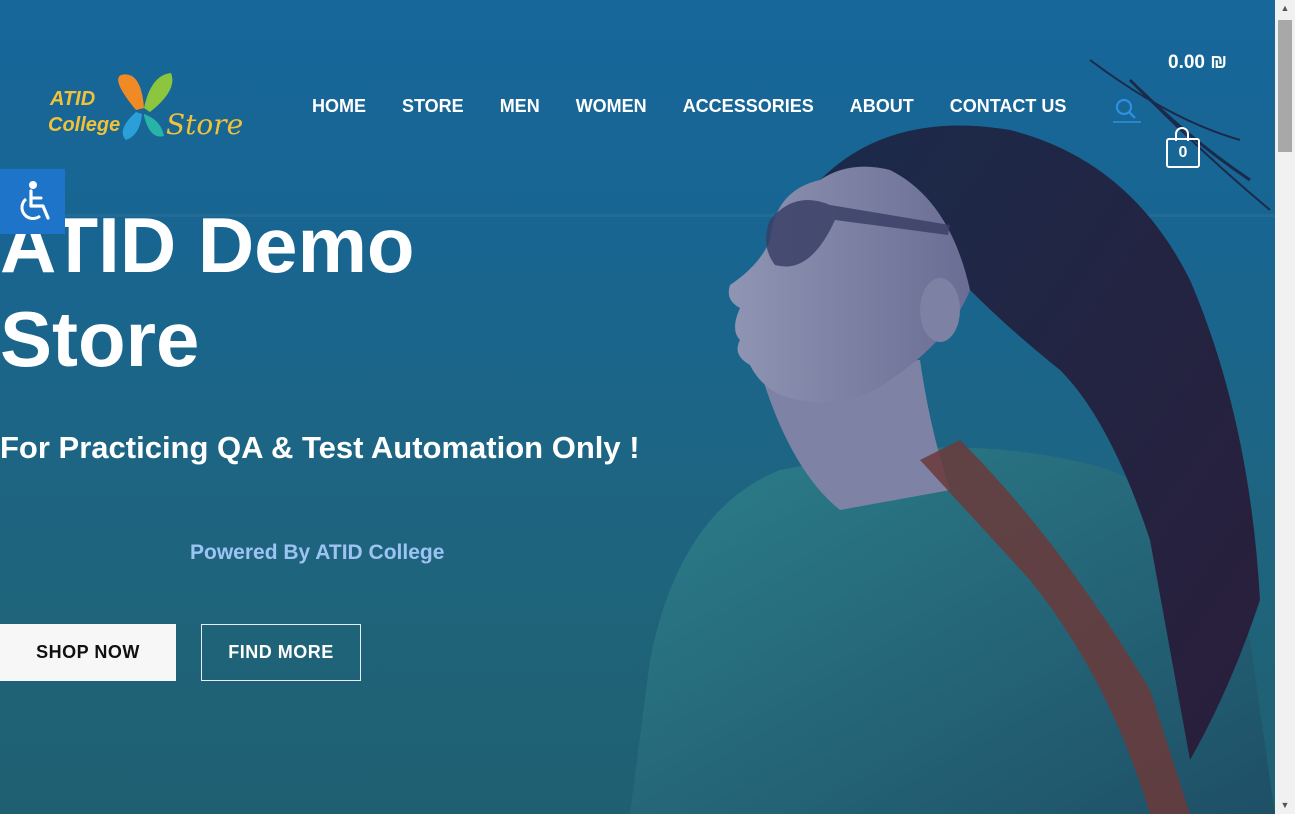 Image resolution: width=1295 pixels, height=814 pixels. Describe the element at coordinates (281, 652) in the screenshot. I see `find-more-button: FIND MORE` at that location.